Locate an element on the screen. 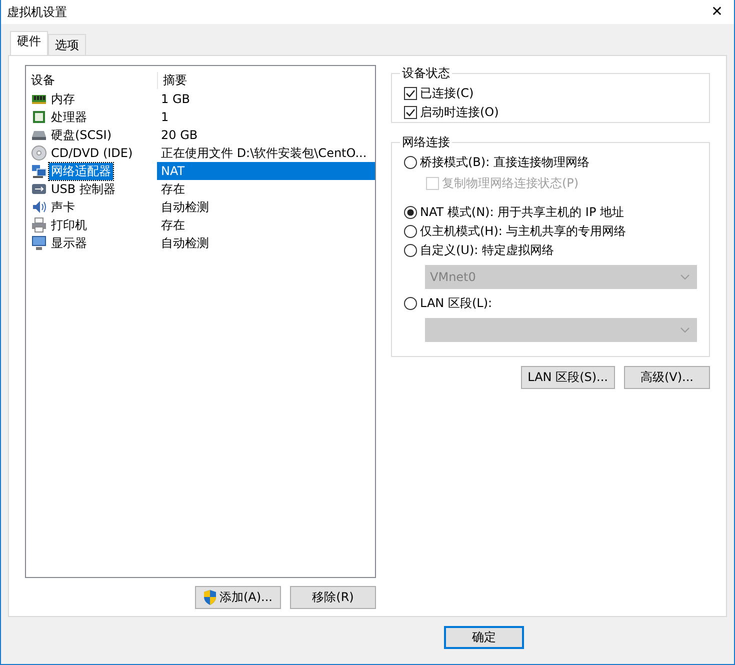 This screenshot has height=665, width=735. device-summary: 1 is located at coordinates (163, 117).